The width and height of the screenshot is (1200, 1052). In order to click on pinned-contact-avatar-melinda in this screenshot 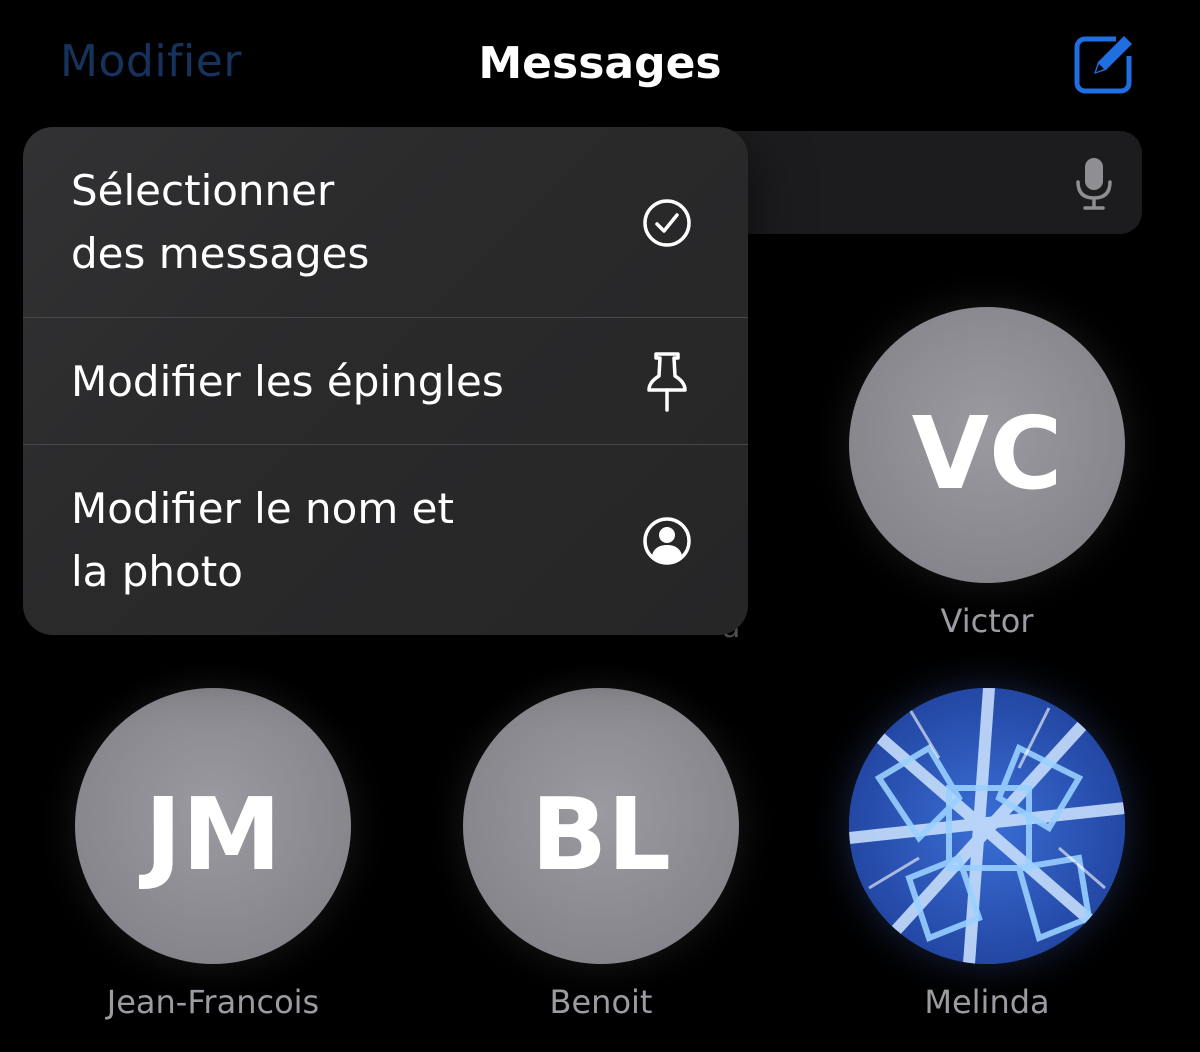, I will do `click(987, 826)`.